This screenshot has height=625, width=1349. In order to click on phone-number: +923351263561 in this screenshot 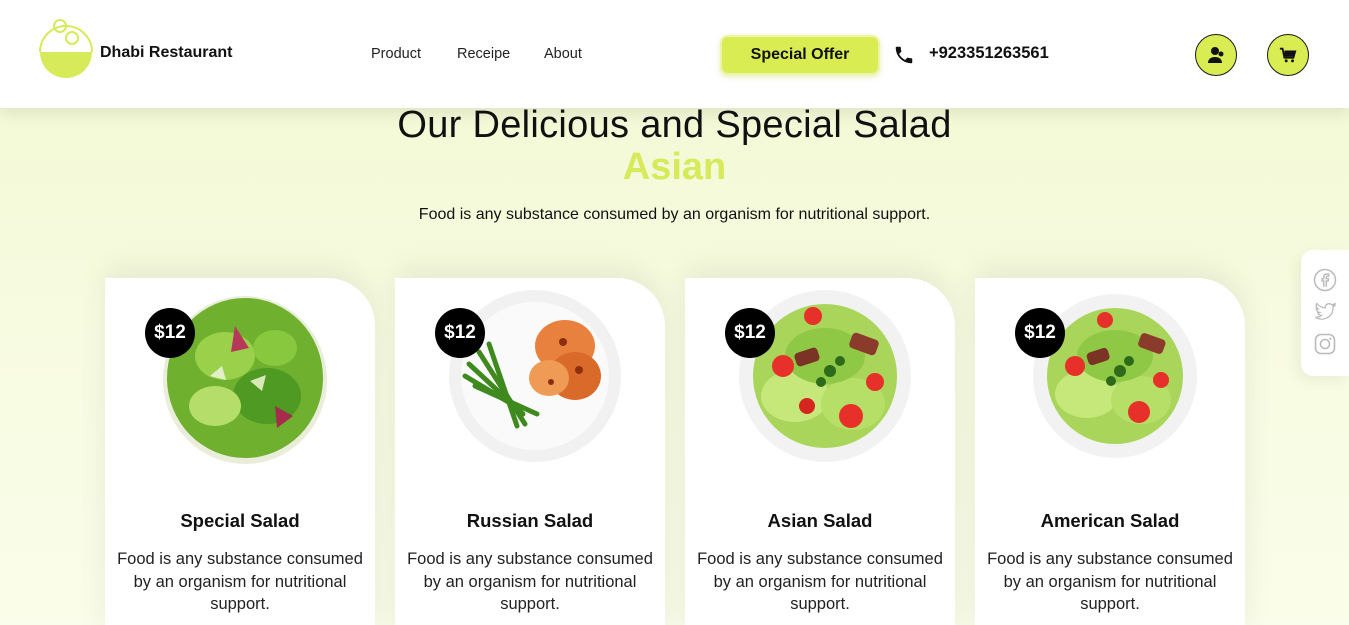, I will do `click(989, 53)`.